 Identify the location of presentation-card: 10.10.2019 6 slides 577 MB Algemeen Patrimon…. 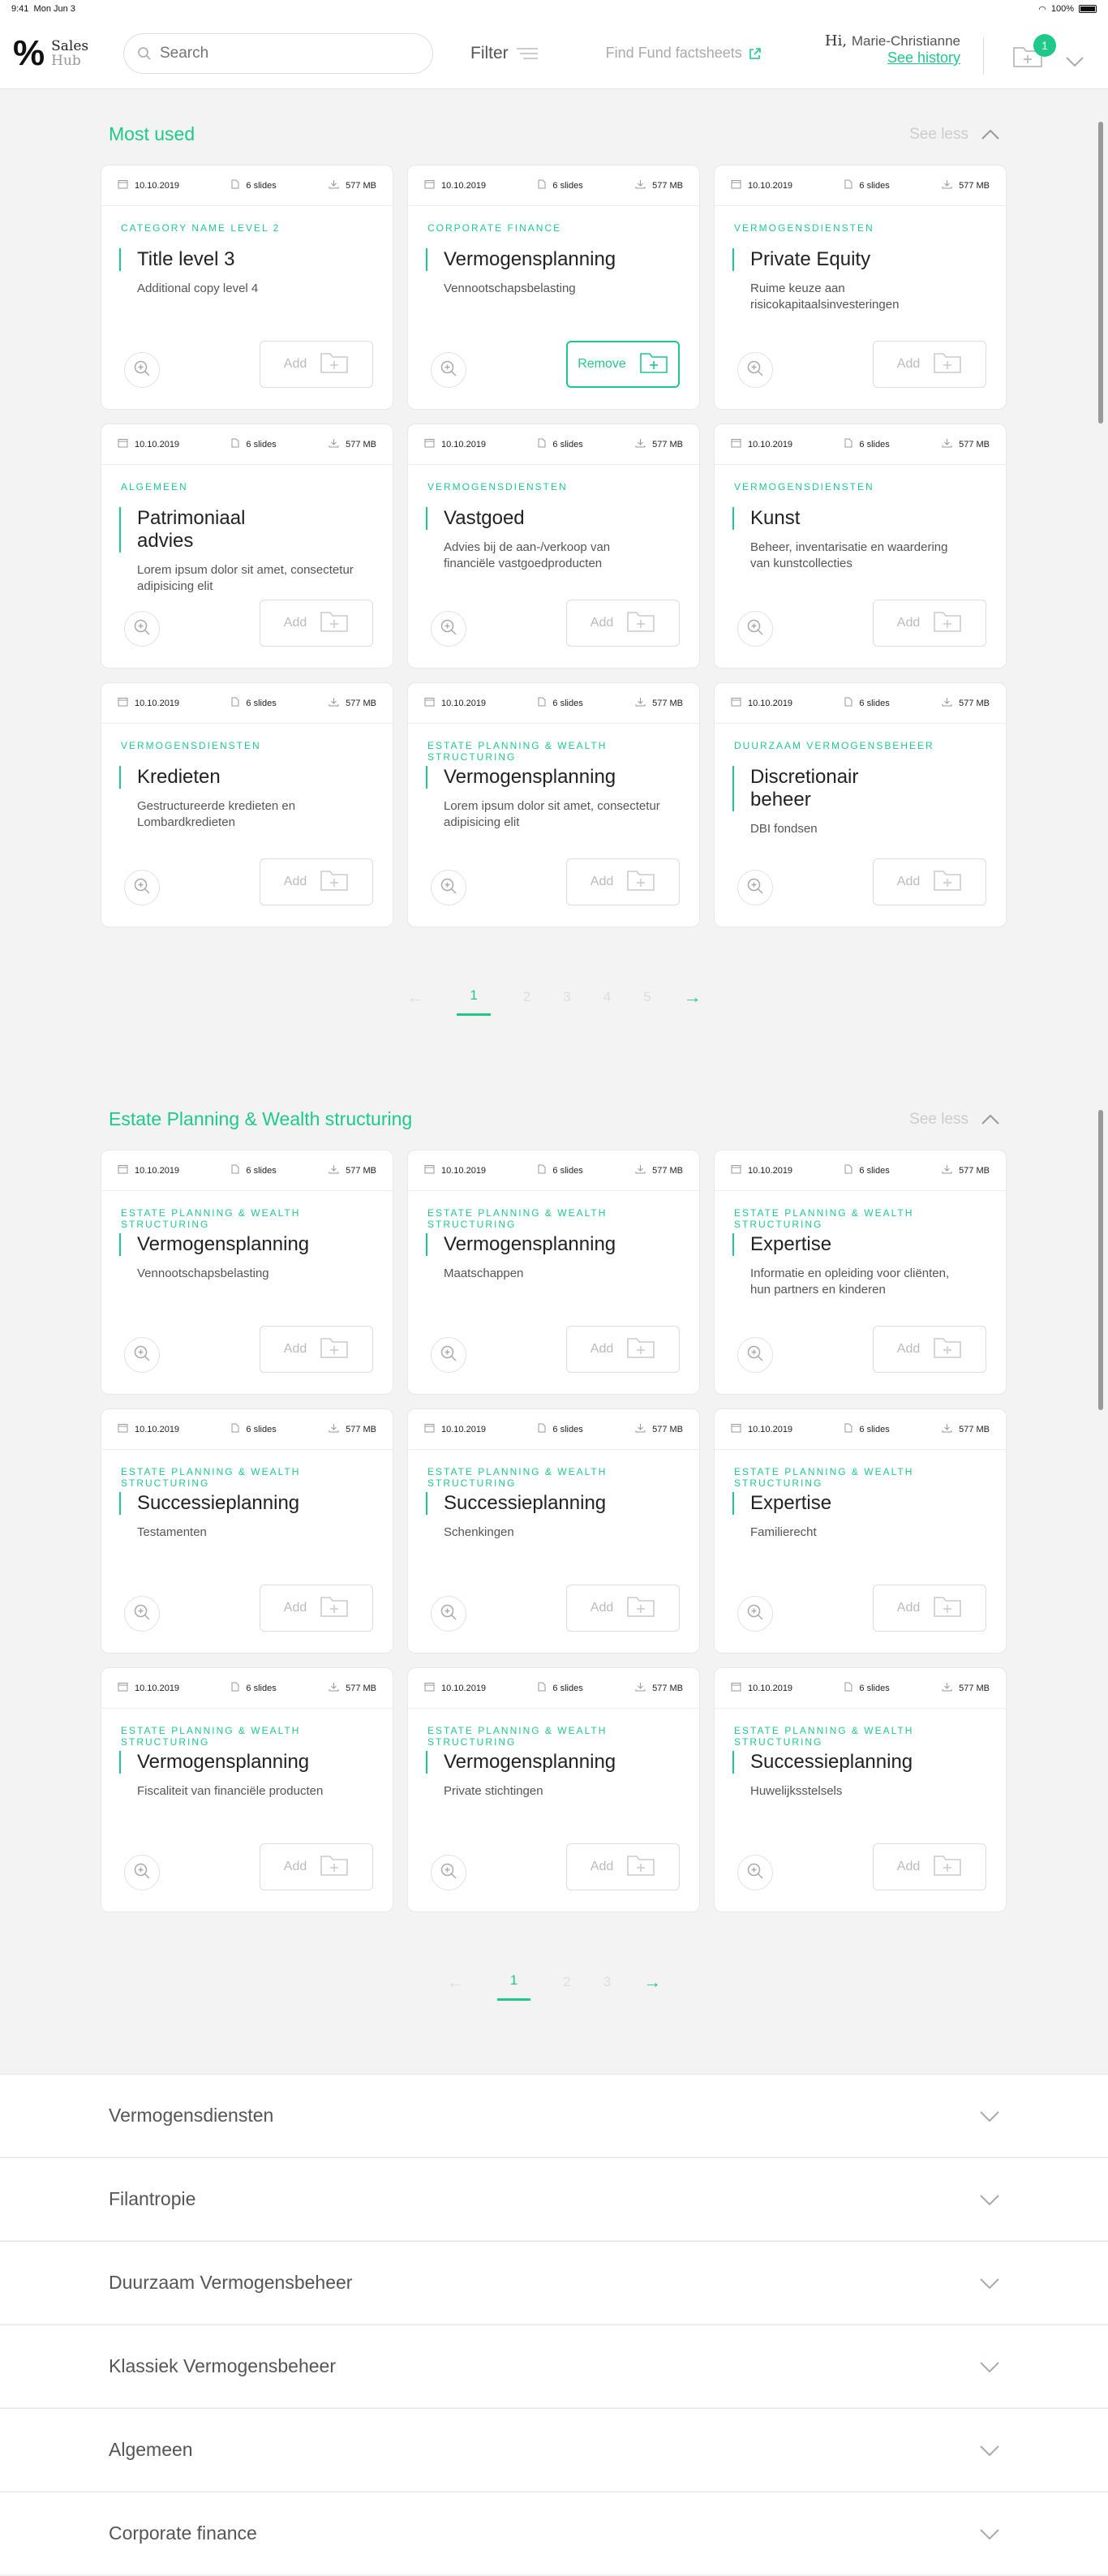
(247, 546).